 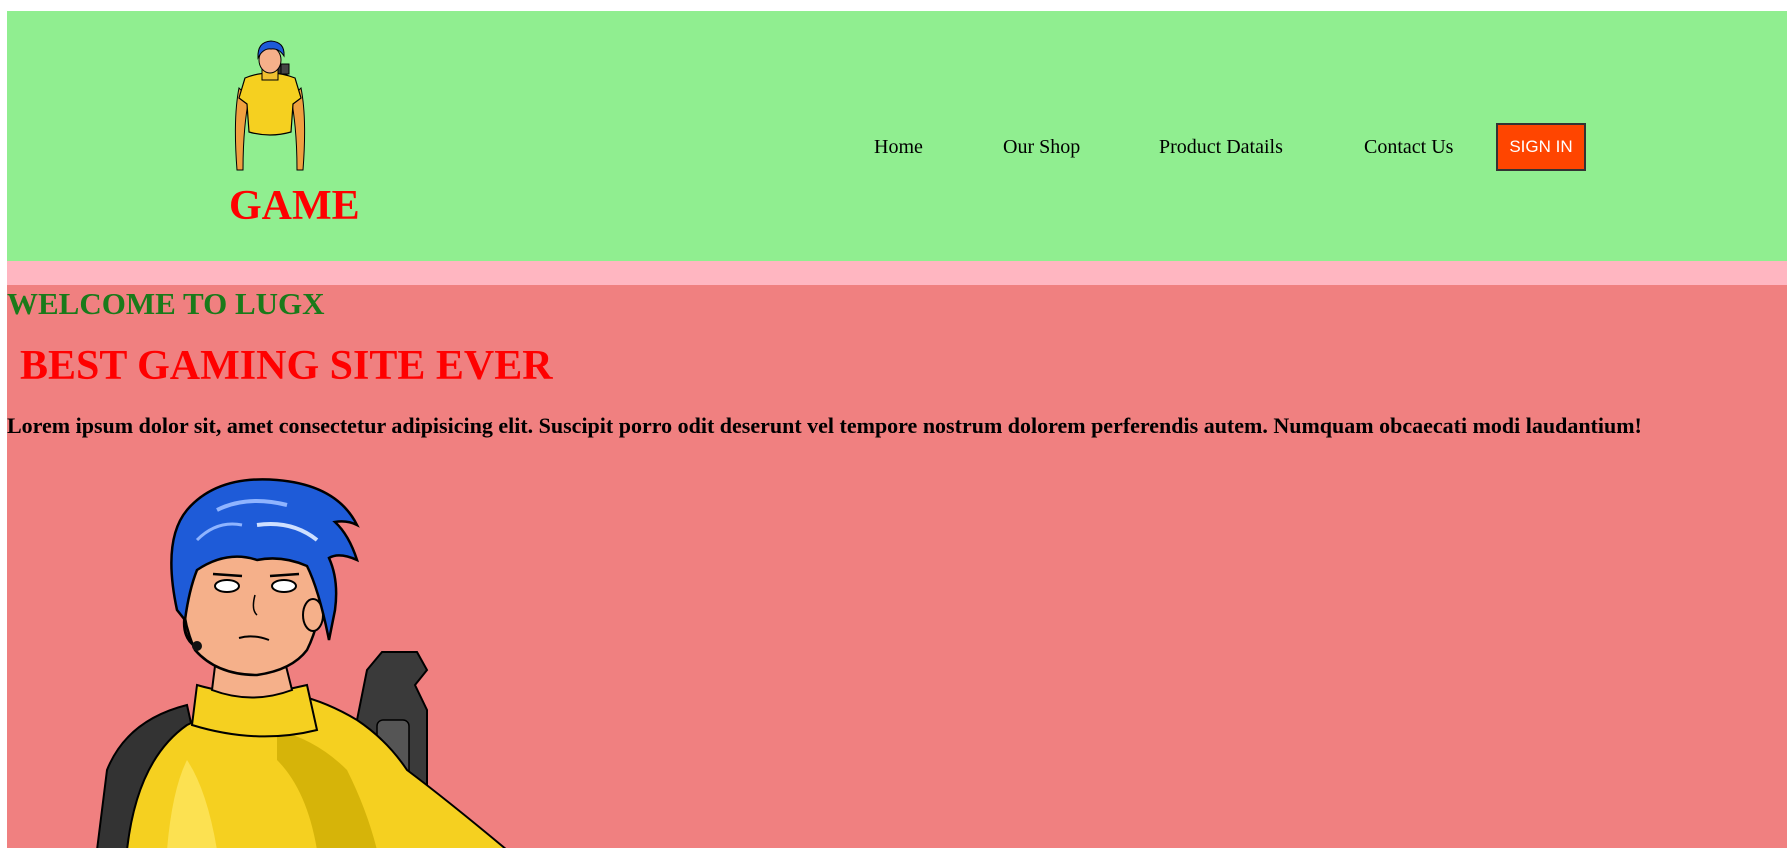 What do you see at coordinates (294, 206) in the screenshot?
I see `site-logo-text: GAME` at bounding box center [294, 206].